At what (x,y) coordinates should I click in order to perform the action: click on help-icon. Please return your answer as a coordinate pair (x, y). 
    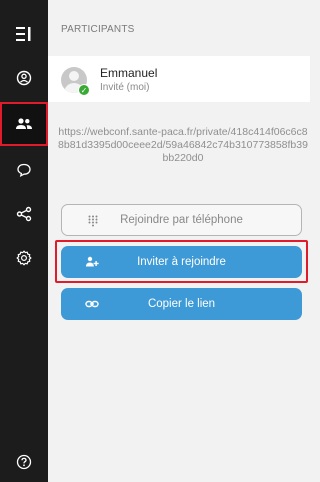
    Looking at the image, I should click on (24, 462).